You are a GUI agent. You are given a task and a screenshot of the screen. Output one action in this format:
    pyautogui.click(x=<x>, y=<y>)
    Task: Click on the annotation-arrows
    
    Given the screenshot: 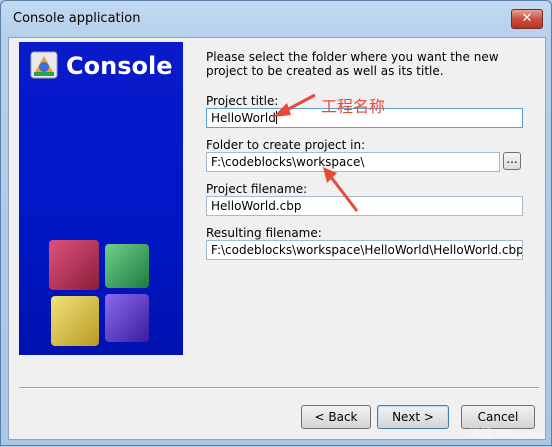 What is the action you would take?
    pyautogui.click(x=316, y=152)
    